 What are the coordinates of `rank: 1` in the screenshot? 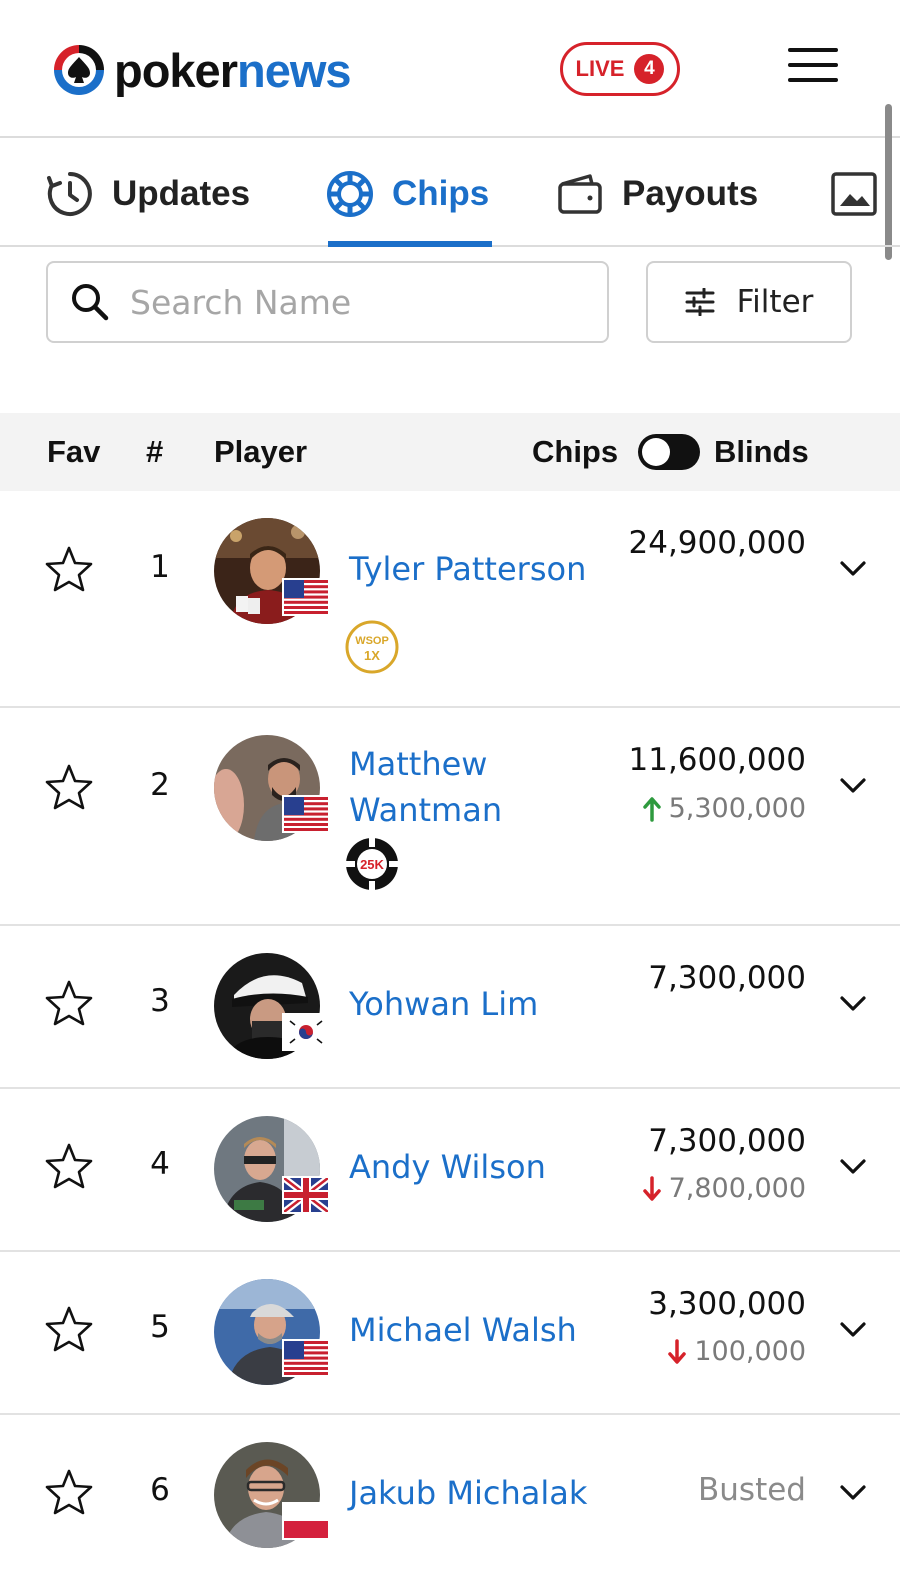 It's located at (160, 567).